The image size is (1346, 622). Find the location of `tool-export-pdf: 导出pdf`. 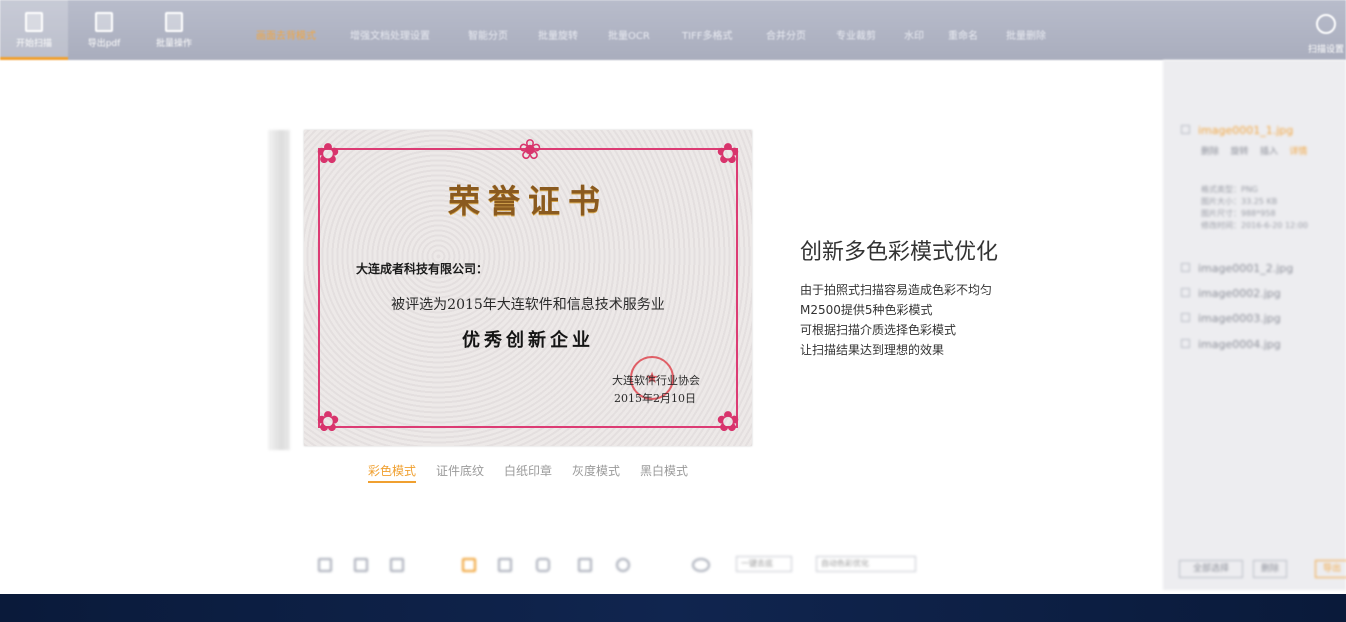

tool-export-pdf: 导出pdf is located at coordinates (104, 30).